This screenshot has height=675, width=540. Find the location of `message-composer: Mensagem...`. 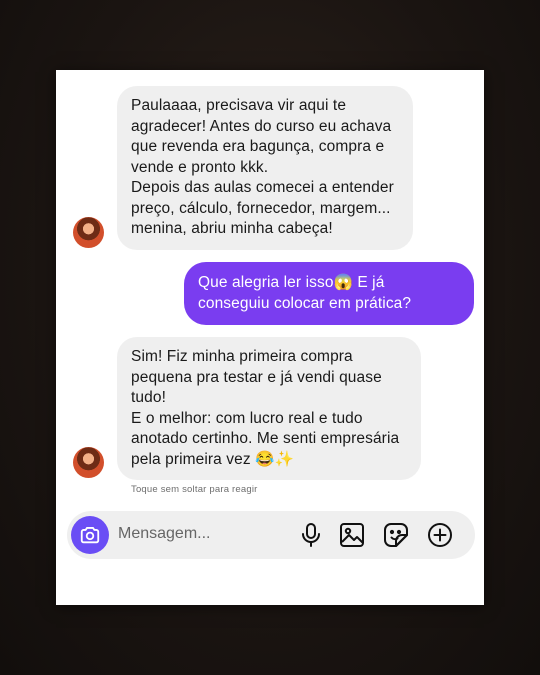

message-composer: Mensagem... is located at coordinates (271, 535).